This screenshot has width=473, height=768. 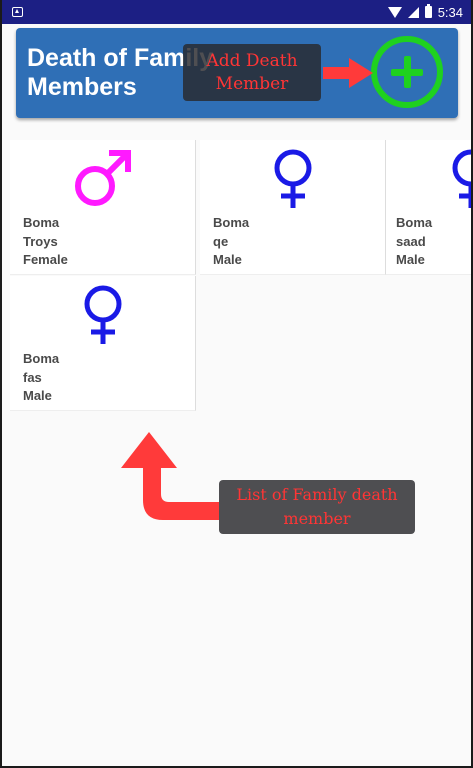 I want to click on add-member-callout: Add Death Member, so click(x=252, y=72).